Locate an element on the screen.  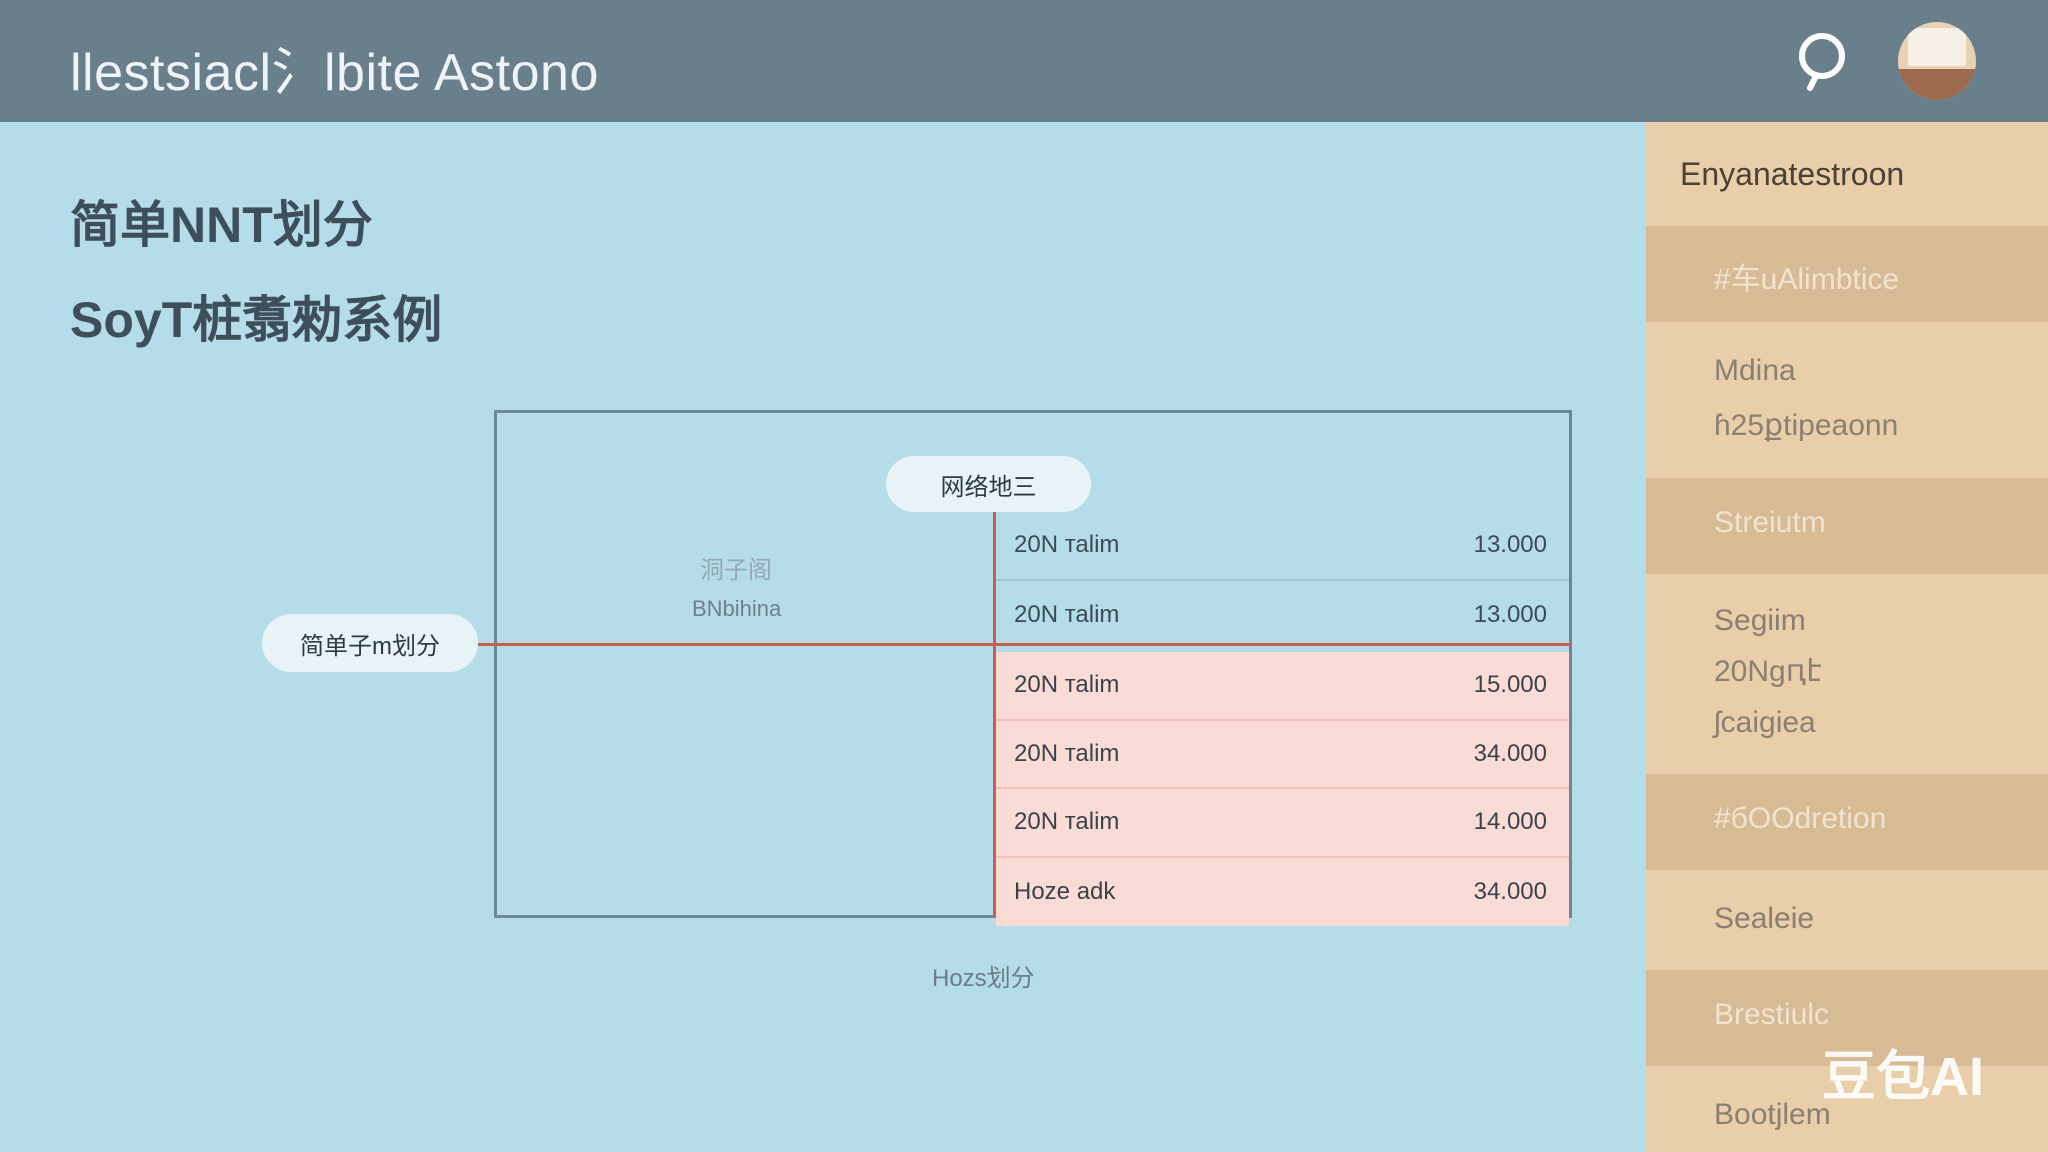
table-row-highlighted: Hoze adk 34.000 is located at coordinates (1282, 891).